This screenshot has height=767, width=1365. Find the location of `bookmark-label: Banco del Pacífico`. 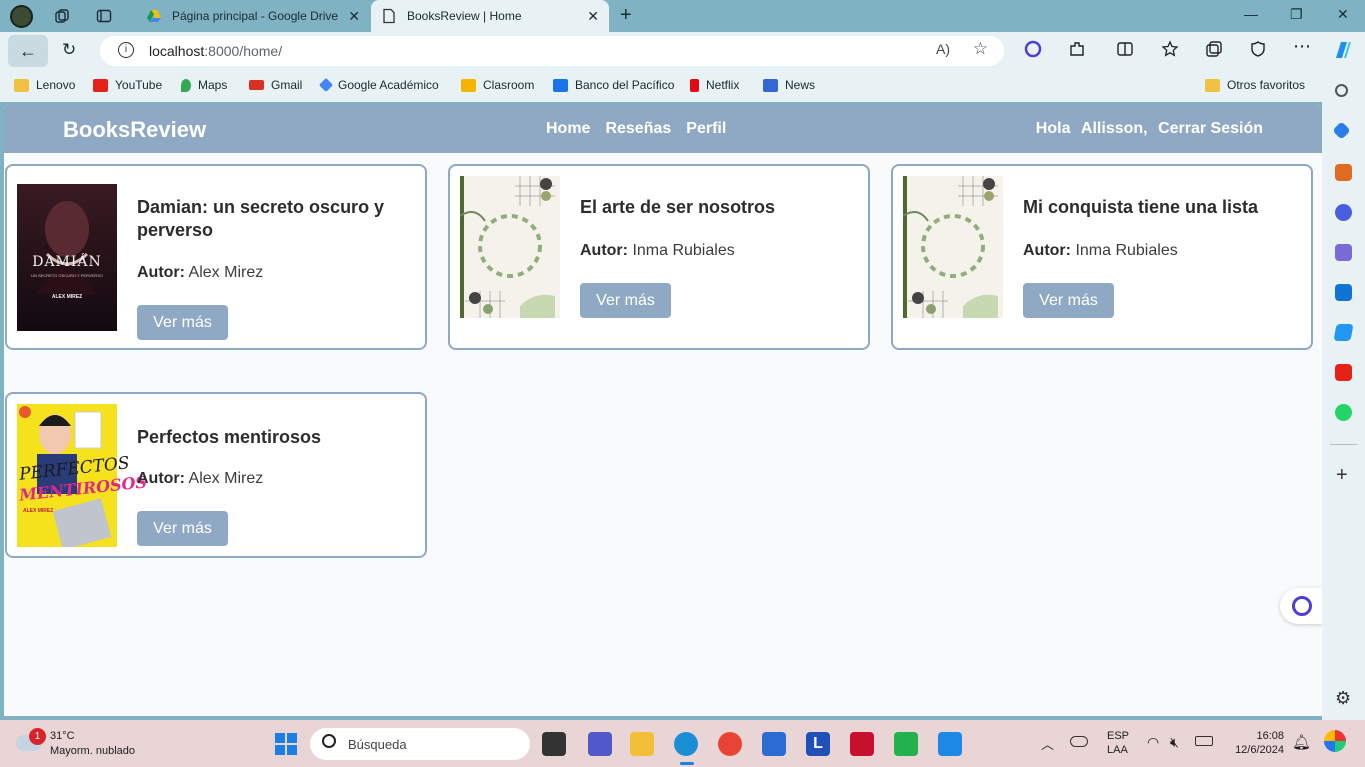

bookmark-label: Banco del Pacífico is located at coordinates (625, 85).